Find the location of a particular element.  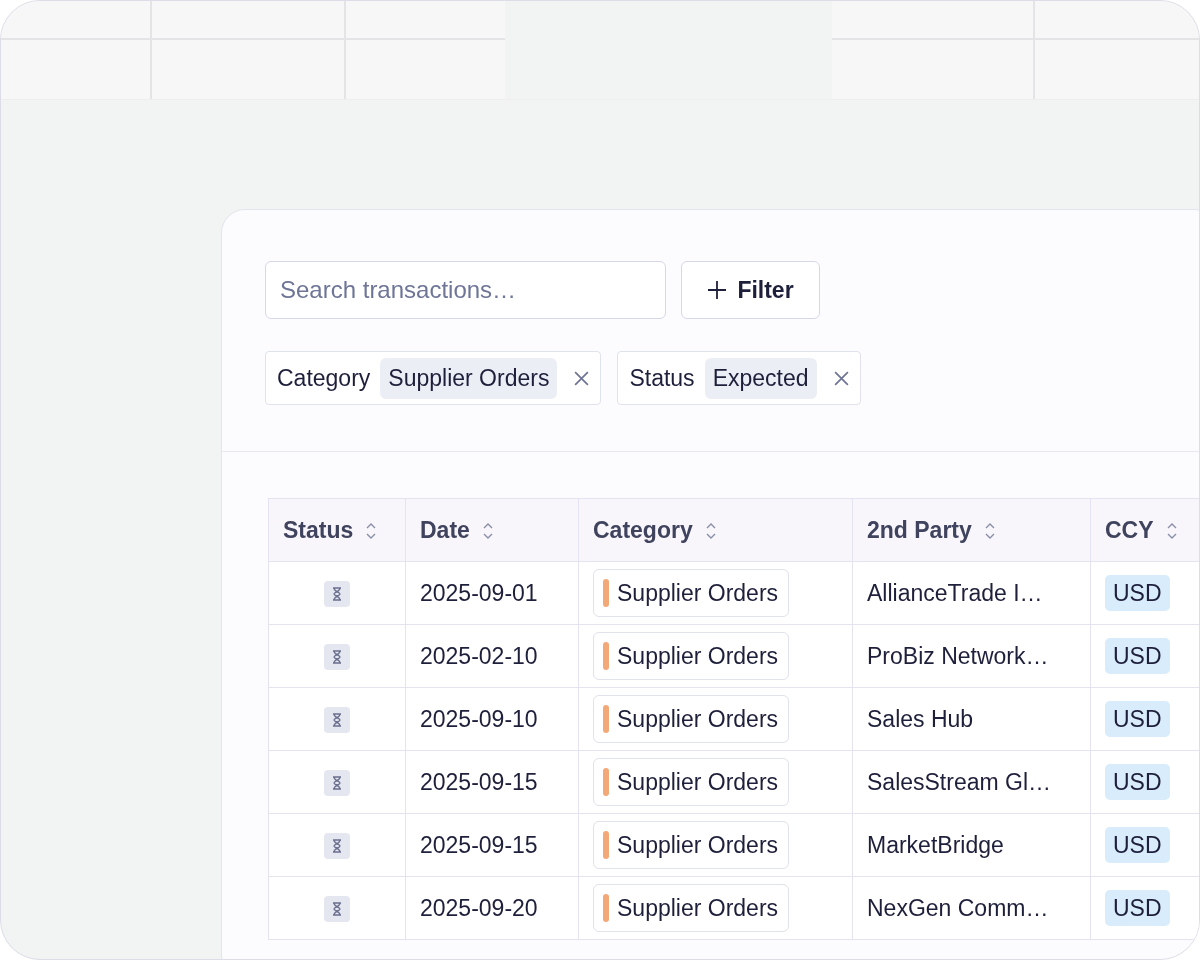

table-cell: 2025-02-10 is located at coordinates (492, 656).